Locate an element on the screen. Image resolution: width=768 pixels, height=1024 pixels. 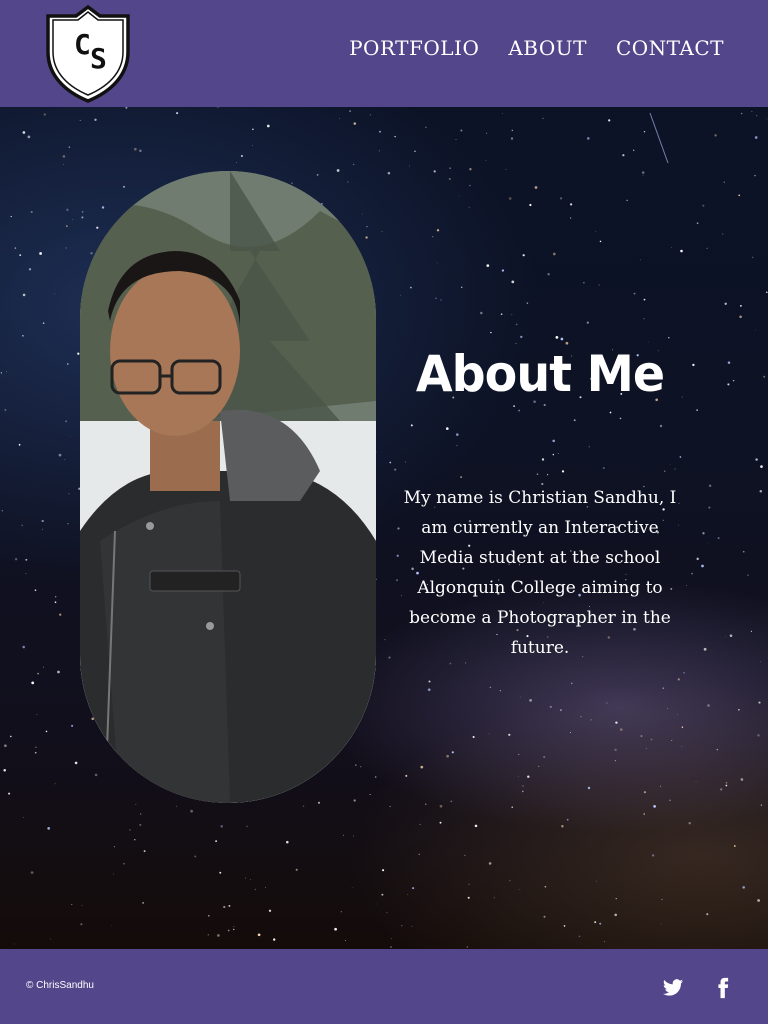
facebook-icon is located at coordinates (723, 988).